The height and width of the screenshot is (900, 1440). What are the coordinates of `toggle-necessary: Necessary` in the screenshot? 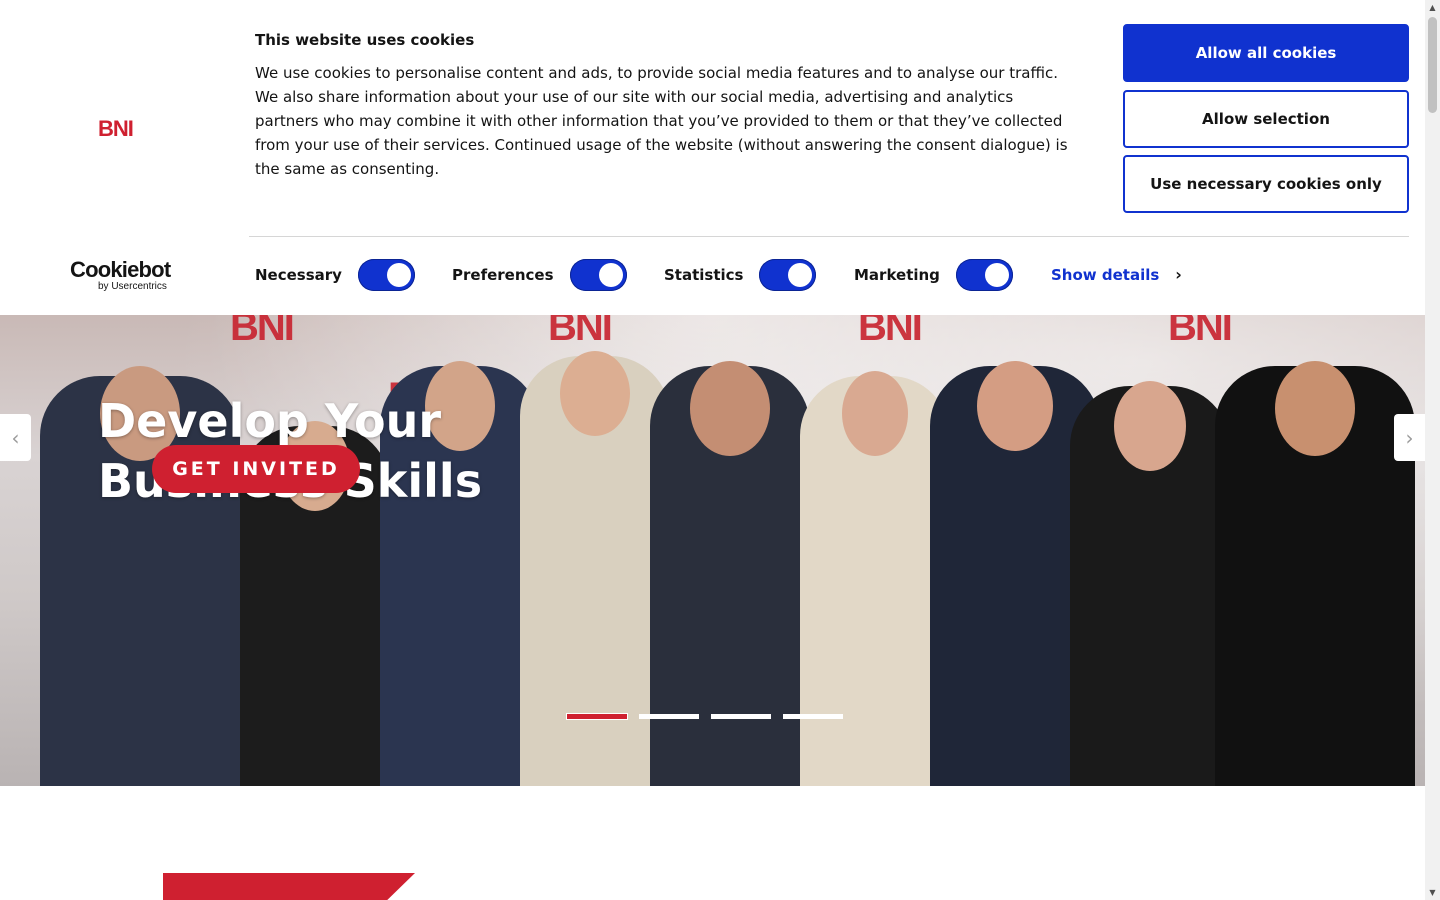 It's located at (335, 275).